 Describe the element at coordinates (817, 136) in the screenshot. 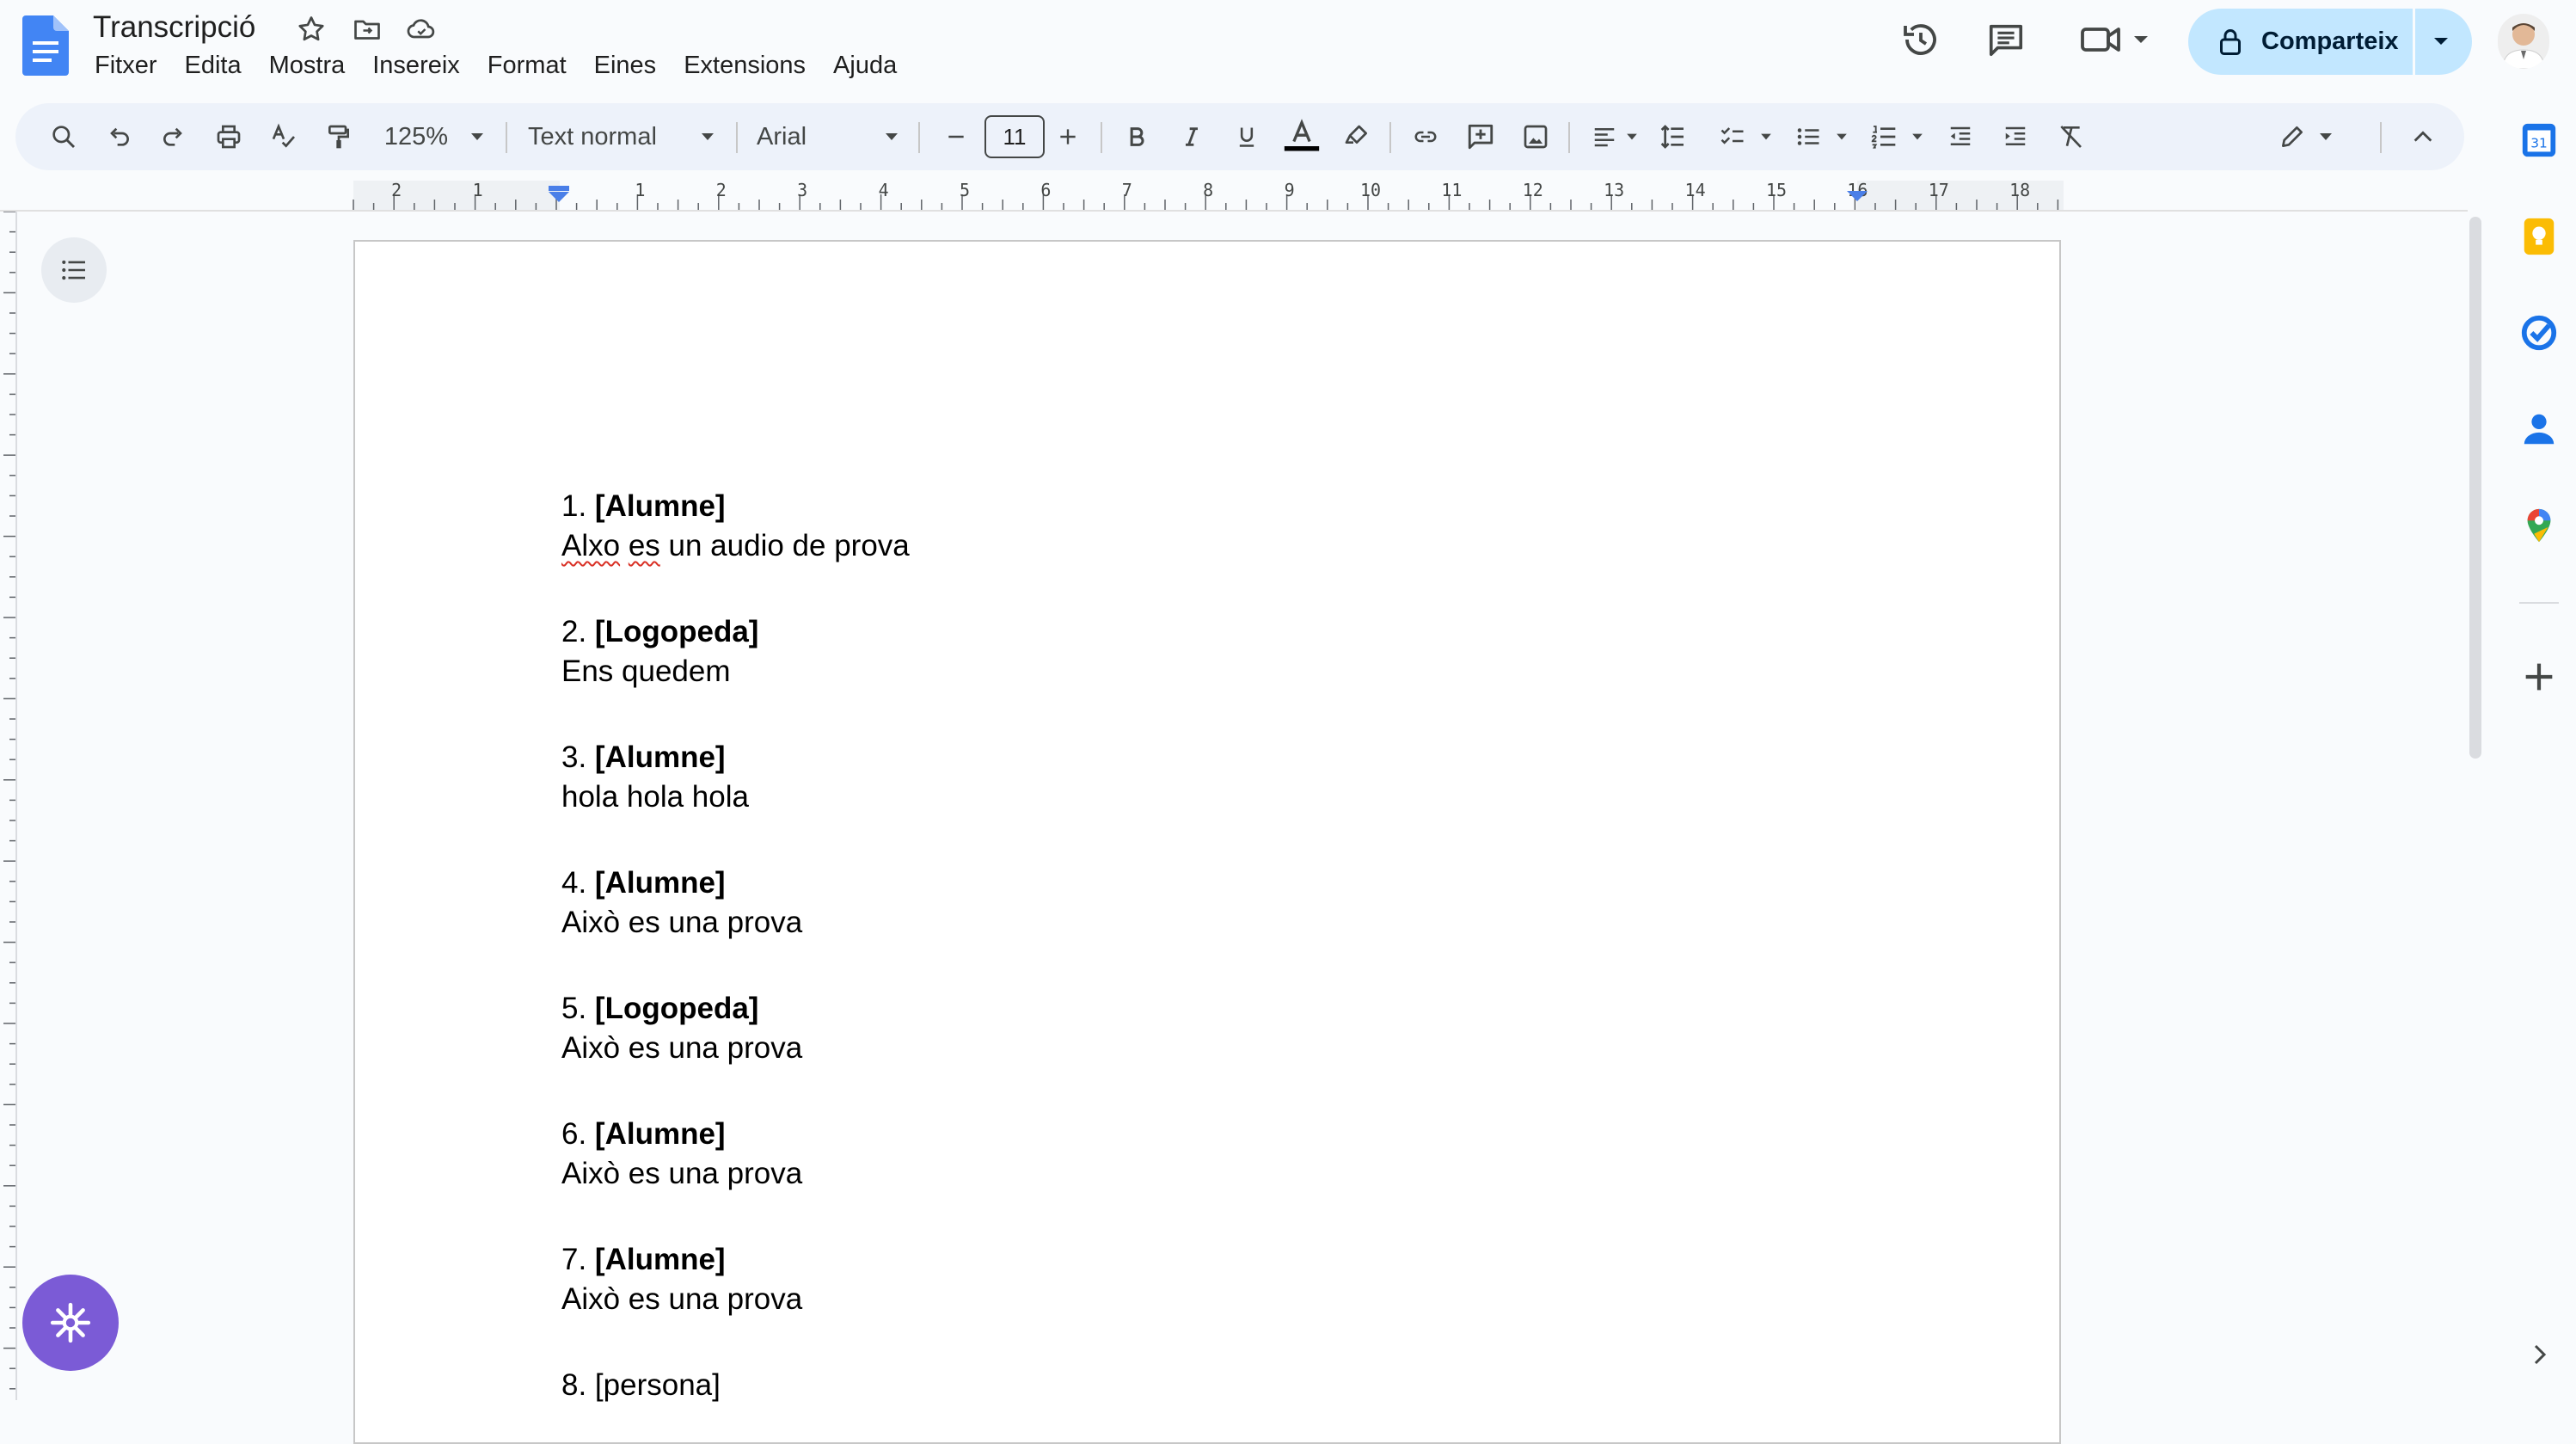

I see `font-select: Arial` at that location.